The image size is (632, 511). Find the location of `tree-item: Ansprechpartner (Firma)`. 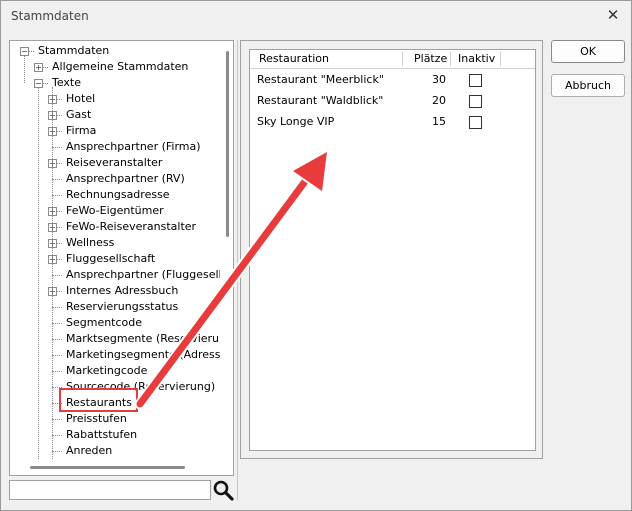

tree-item: Ansprechpartner (Firma) is located at coordinates (133, 147).